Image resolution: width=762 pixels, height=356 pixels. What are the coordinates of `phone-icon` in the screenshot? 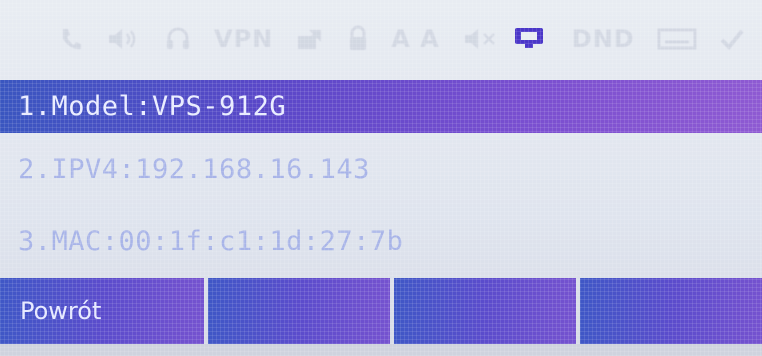 It's located at (71, 39).